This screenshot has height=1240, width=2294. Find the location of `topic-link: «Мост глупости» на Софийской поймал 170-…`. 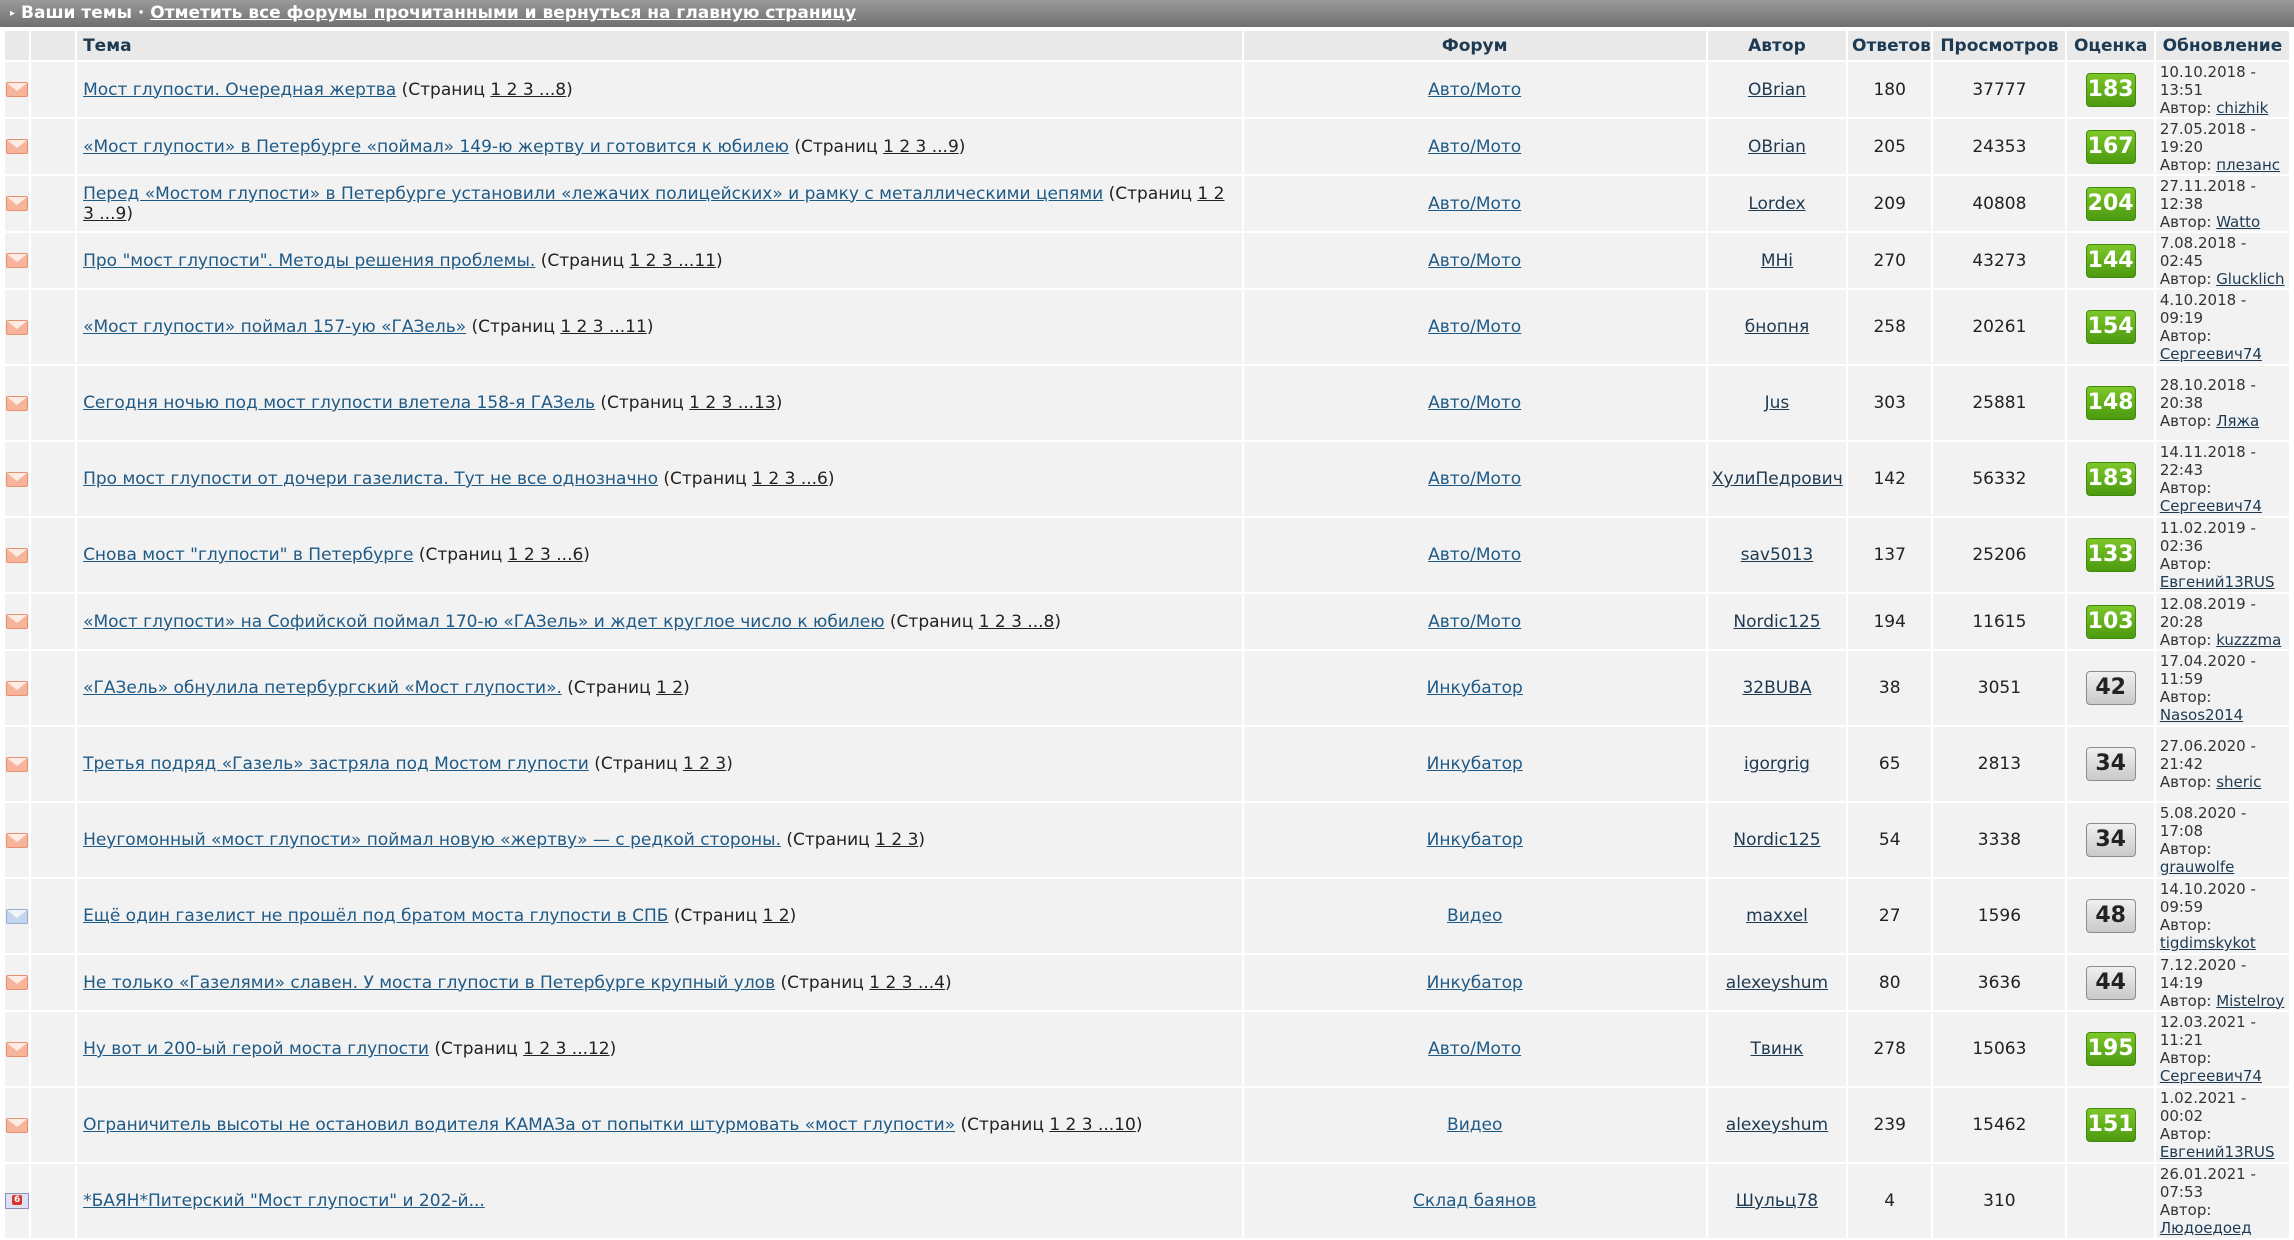

topic-link: «Мост глупости» на Софийской поймал 170-… is located at coordinates (483, 622).